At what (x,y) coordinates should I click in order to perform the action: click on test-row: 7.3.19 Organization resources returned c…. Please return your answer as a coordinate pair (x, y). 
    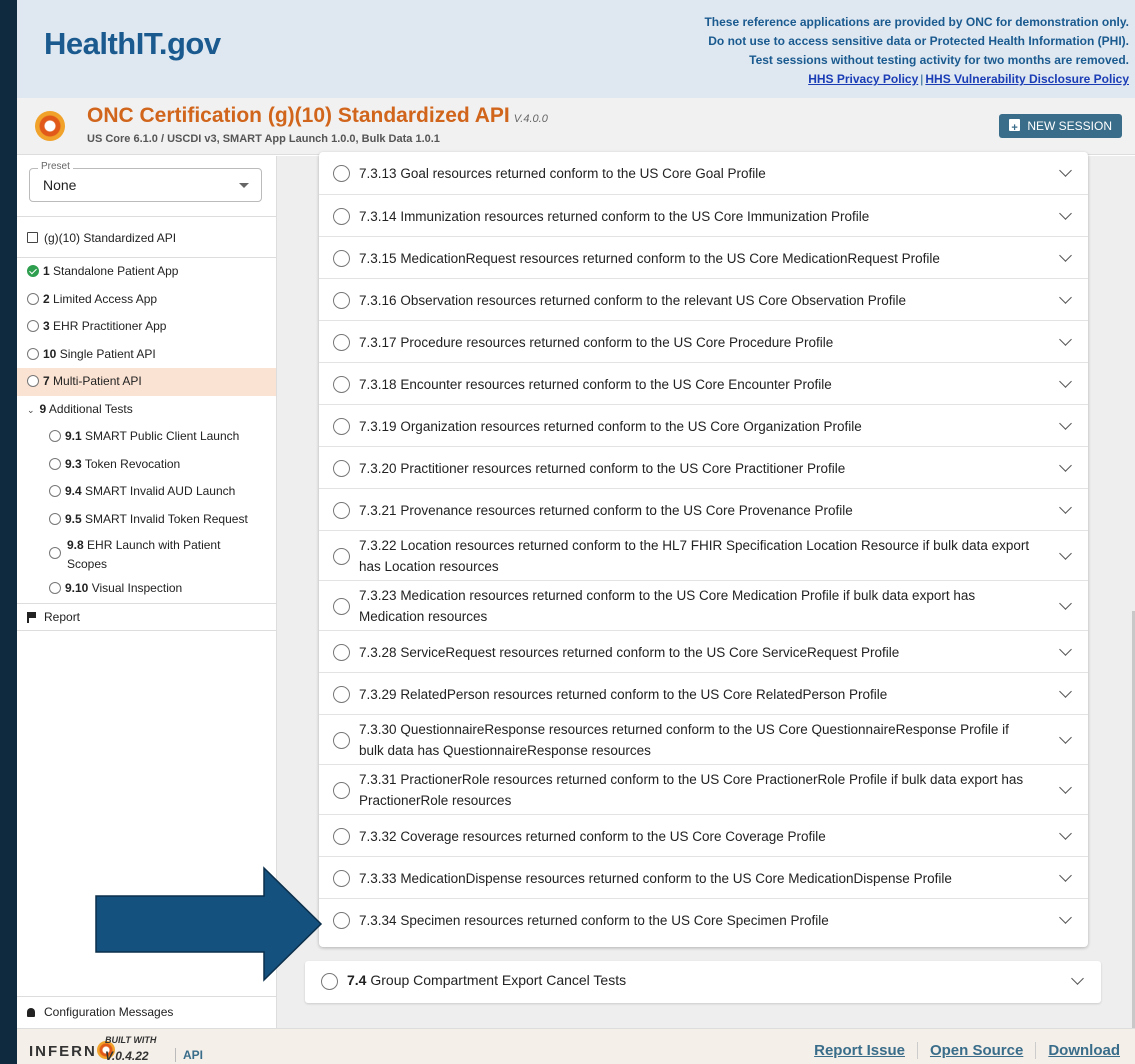
    Looking at the image, I should click on (703, 425).